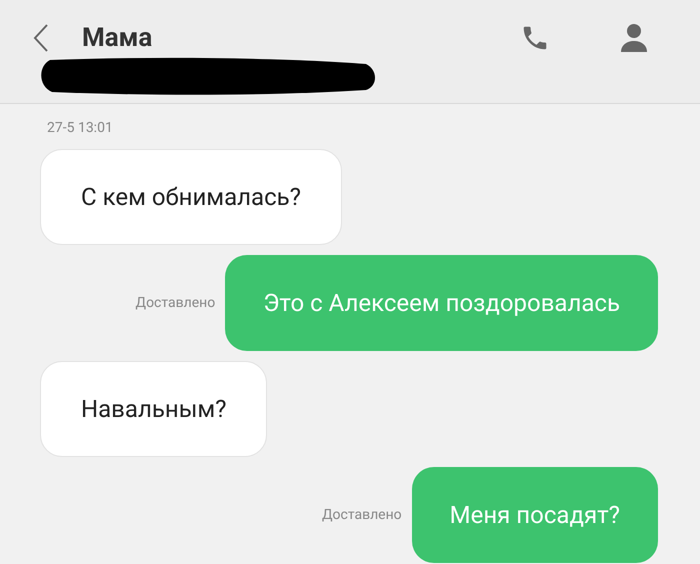 This screenshot has height=564, width=700. I want to click on incoming-message: С кем обнималась?, so click(191, 197).